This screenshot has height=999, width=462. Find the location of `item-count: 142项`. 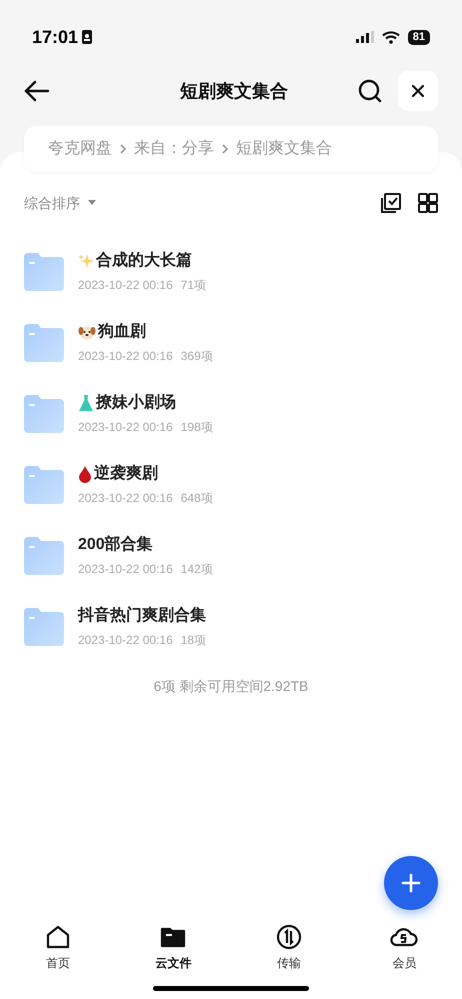

item-count: 142项 is located at coordinates (196, 569).